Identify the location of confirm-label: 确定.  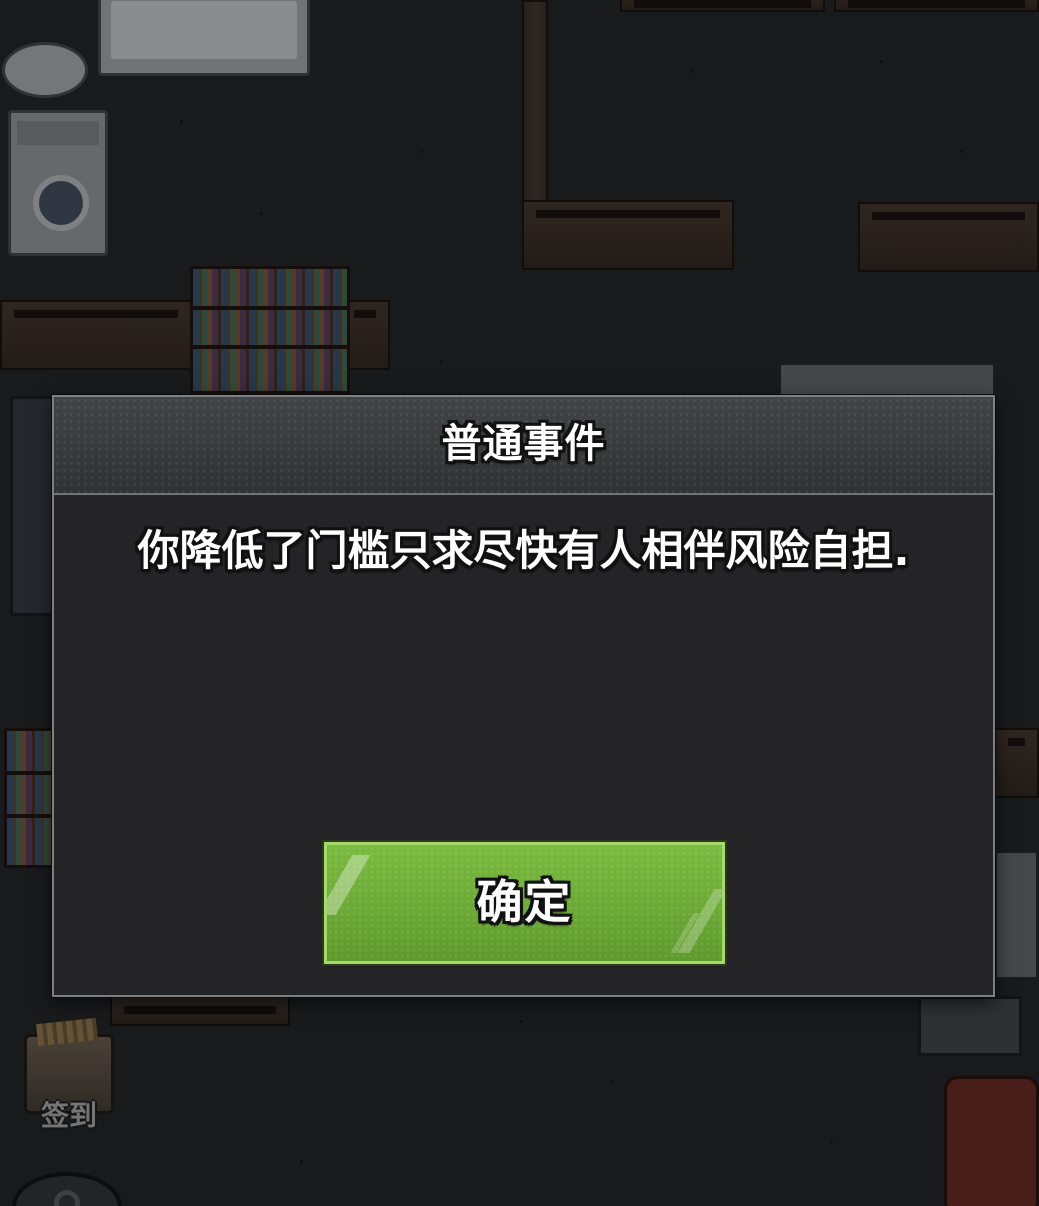
(524, 902).